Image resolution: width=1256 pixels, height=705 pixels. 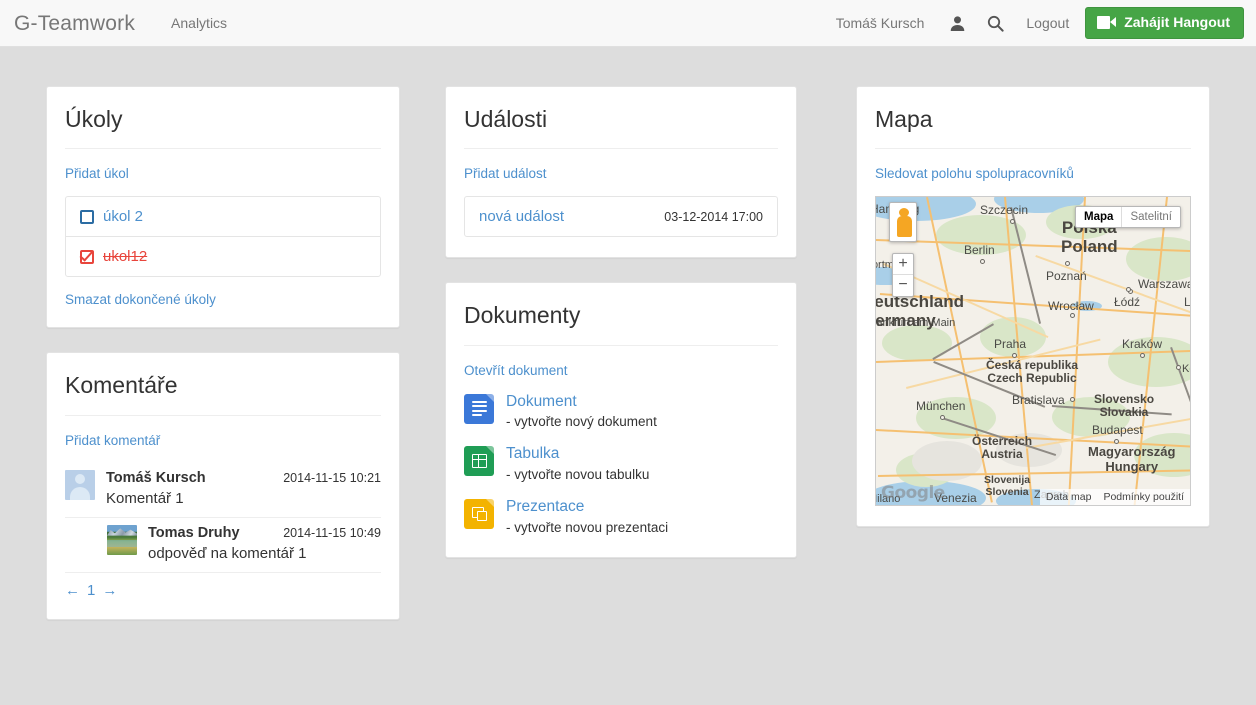 I want to click on events-title: Události, so click(x=621, y=128).